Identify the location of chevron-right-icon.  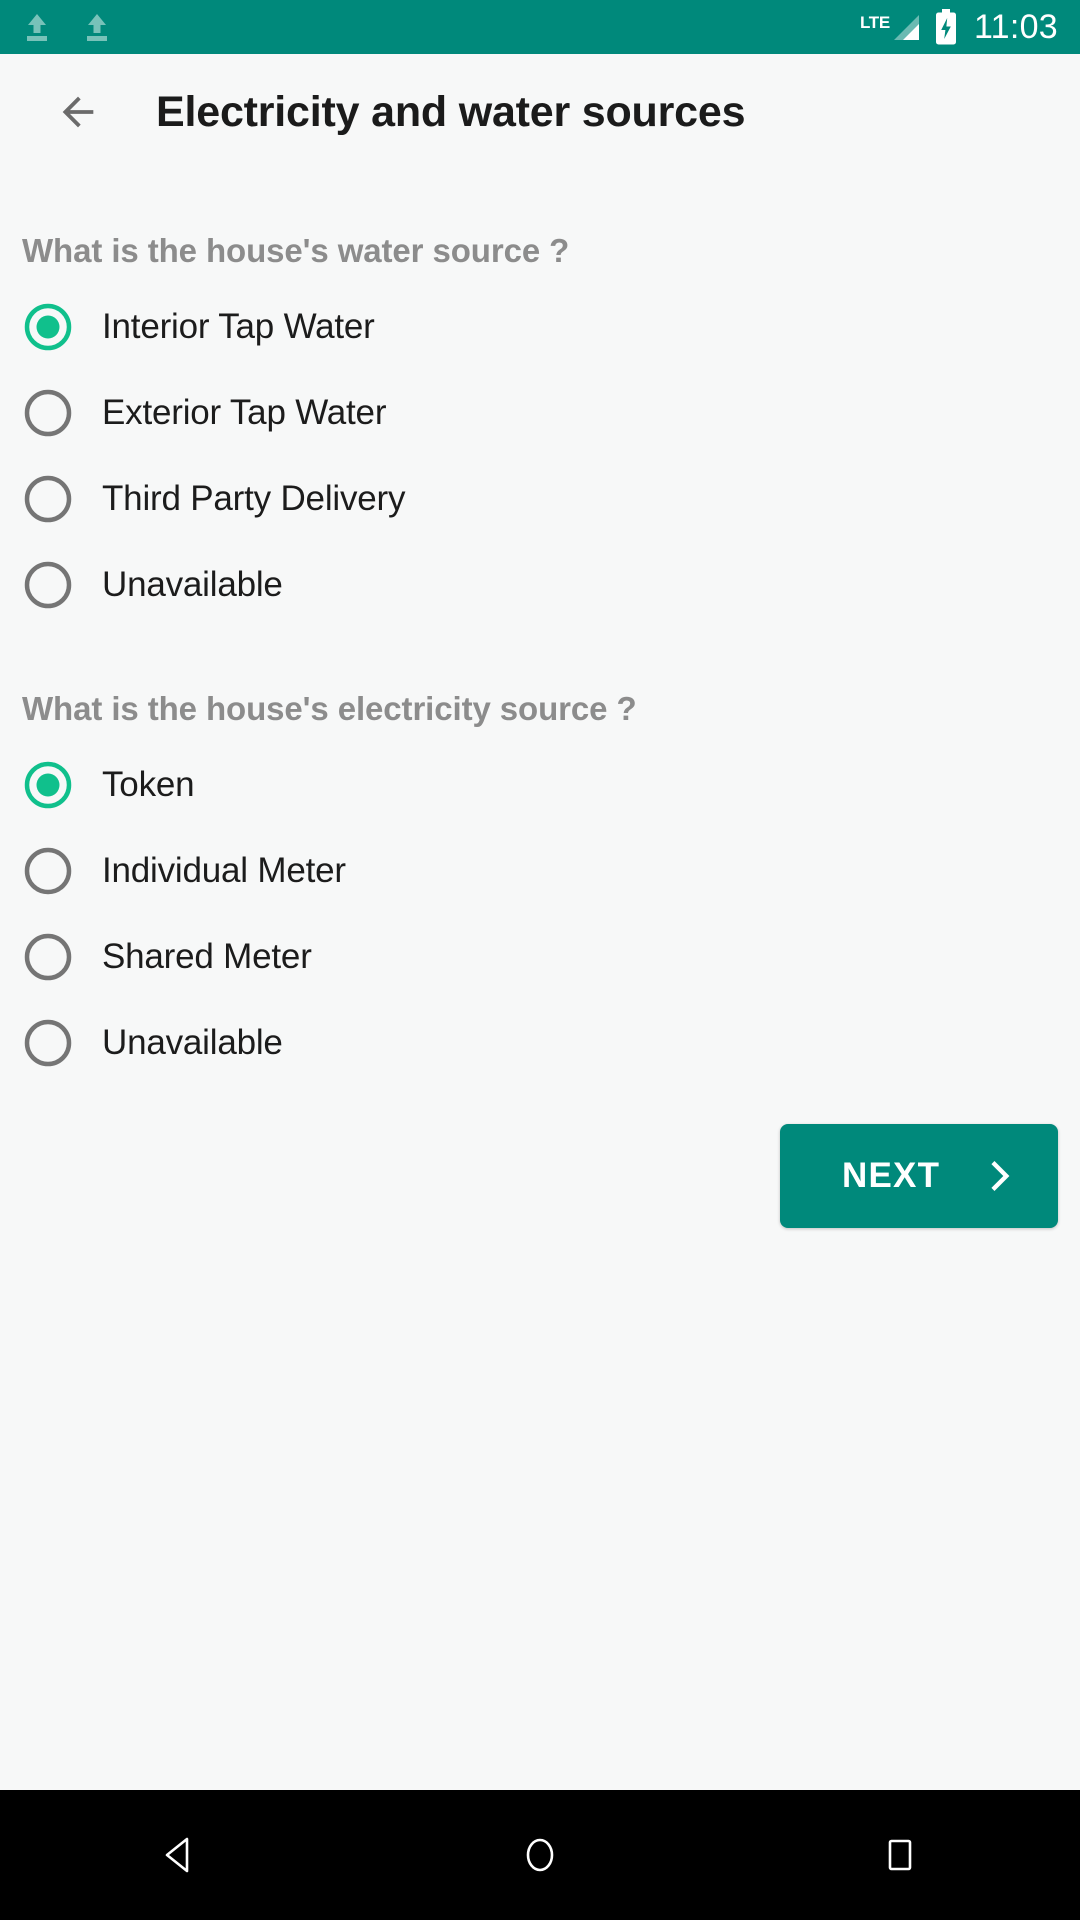
(1000, 1176).